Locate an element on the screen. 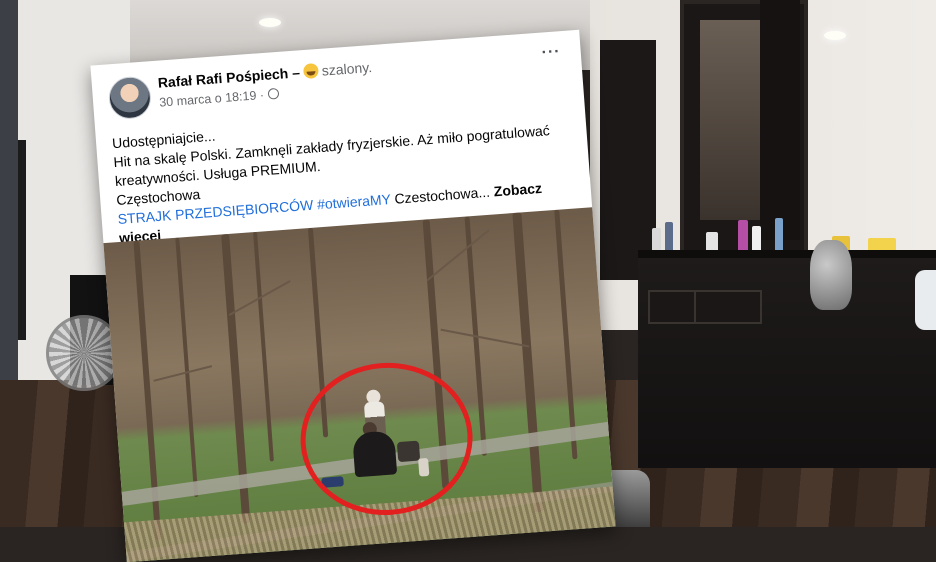  cabinet is located at coordinates (628, 160).